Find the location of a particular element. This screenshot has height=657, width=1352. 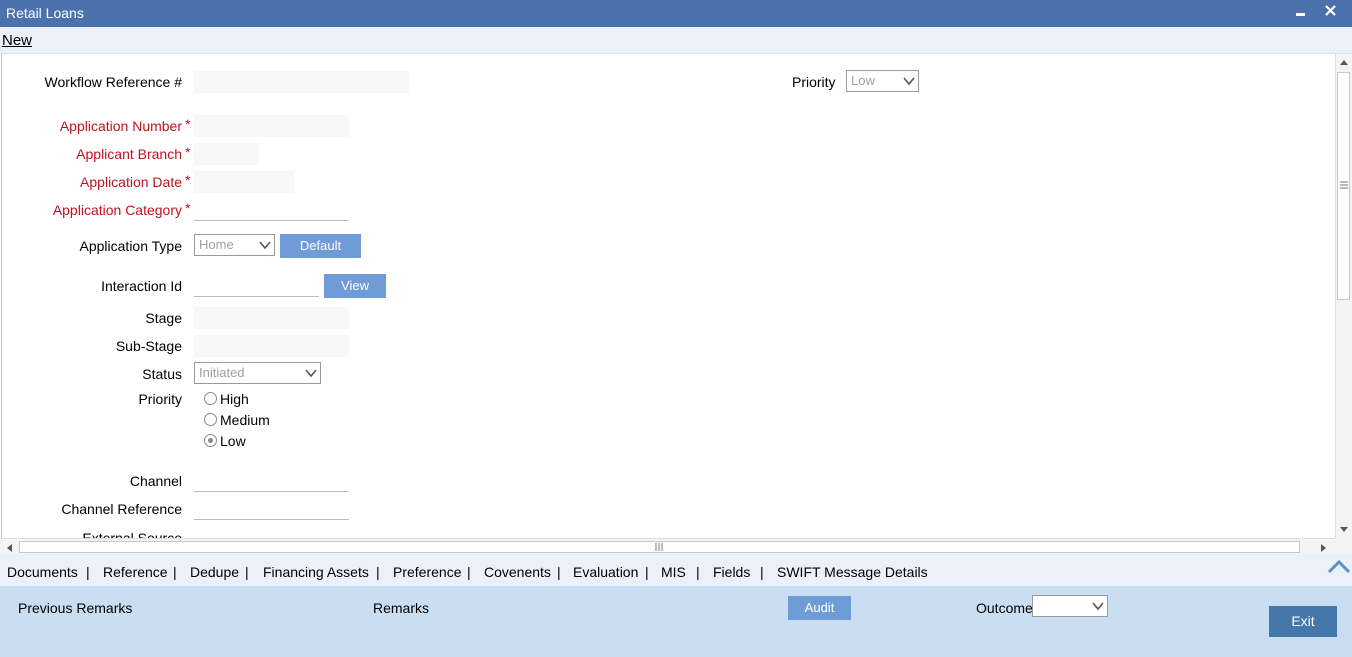

application-date-label: Application Date is located at coordinates (131, 182).